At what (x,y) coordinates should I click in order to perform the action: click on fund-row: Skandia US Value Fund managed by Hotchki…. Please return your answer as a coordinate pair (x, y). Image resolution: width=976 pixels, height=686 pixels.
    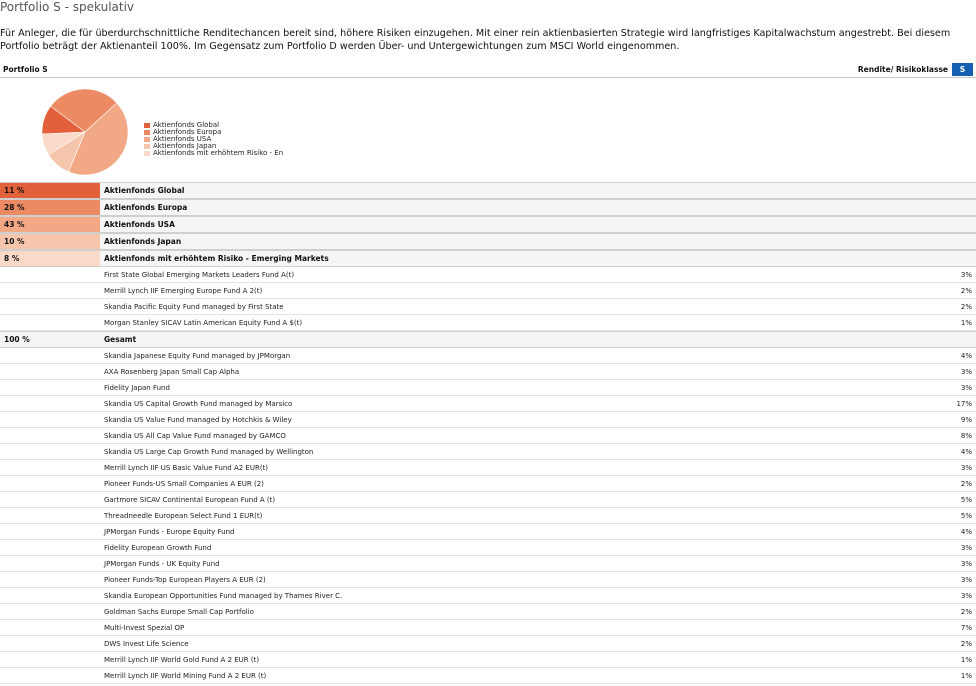
    Looking at the image, I should click on (488, 420).